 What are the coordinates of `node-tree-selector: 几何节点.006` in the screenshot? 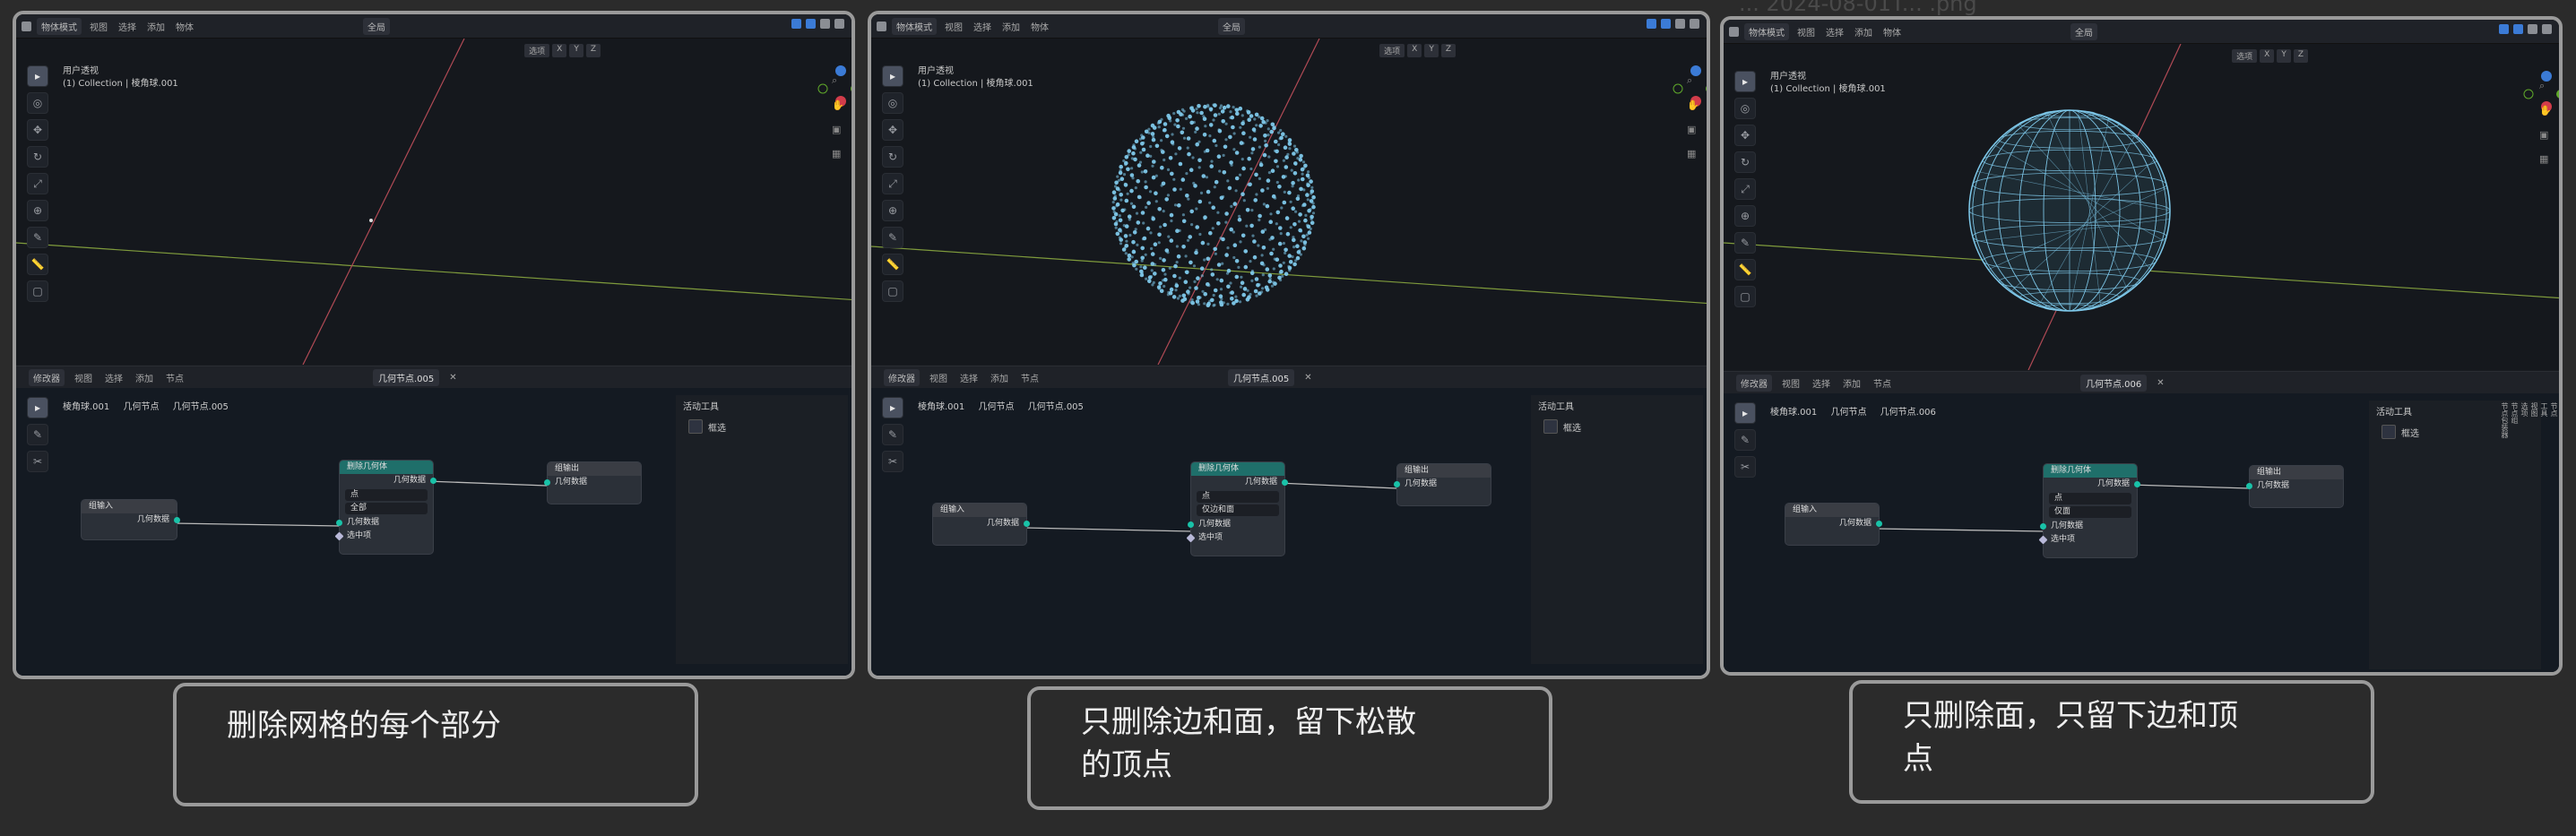 It's located at (2114, 383).